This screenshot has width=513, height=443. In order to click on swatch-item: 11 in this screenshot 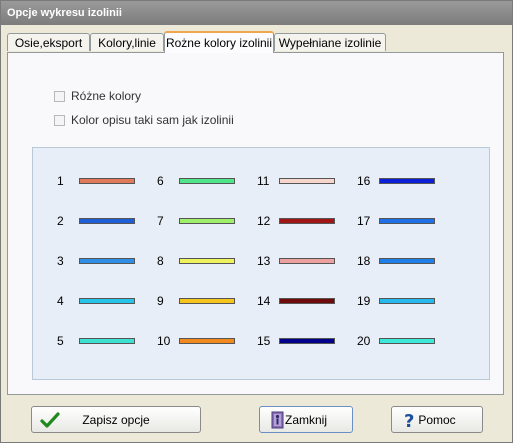, I will do `click(296, 181)`.